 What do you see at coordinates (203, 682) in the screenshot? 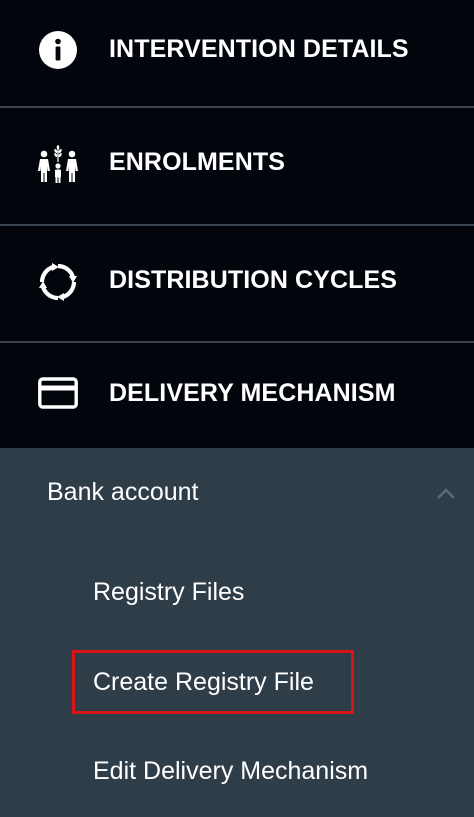
I see `submenu-item-label: Create Registry File` at bounding box center [203, 682].